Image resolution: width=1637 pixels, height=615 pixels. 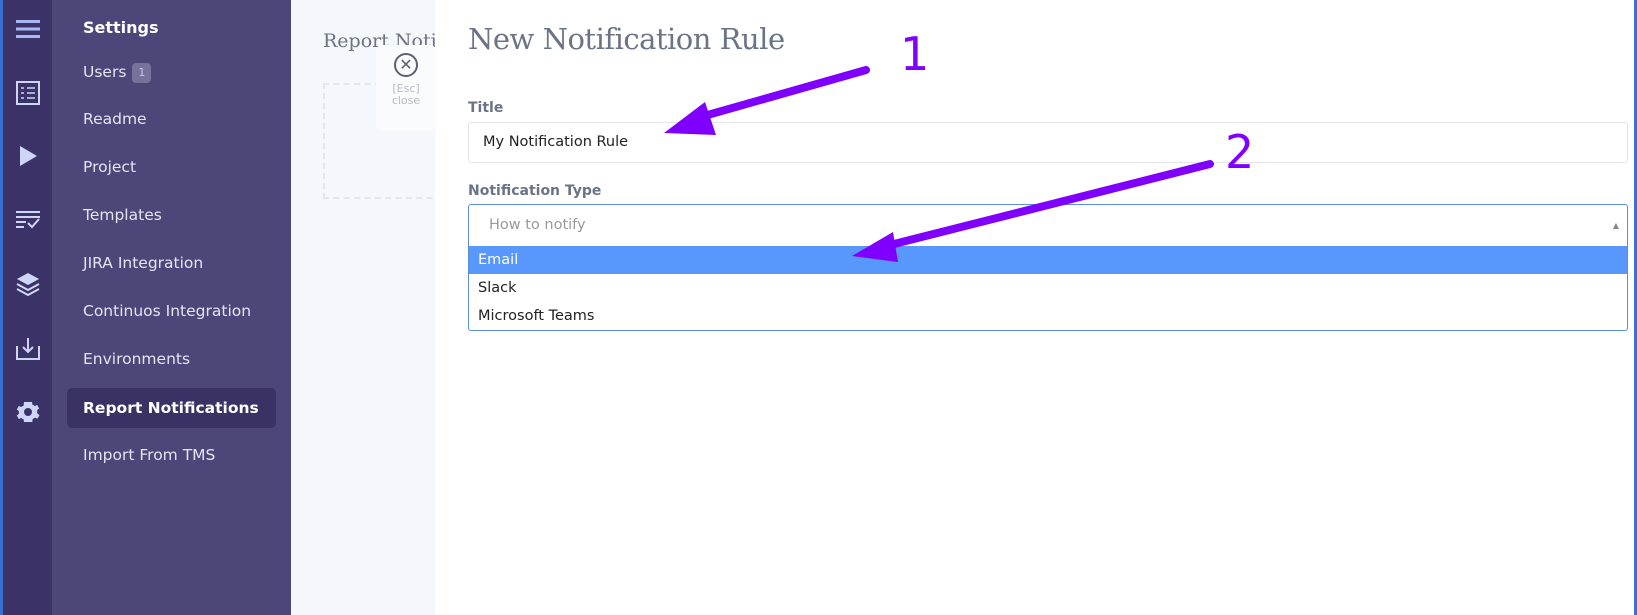 What do you see at coordinates (28, 284) in the screenshot?
I see `layers-icon` at bounding box center [28, 284].